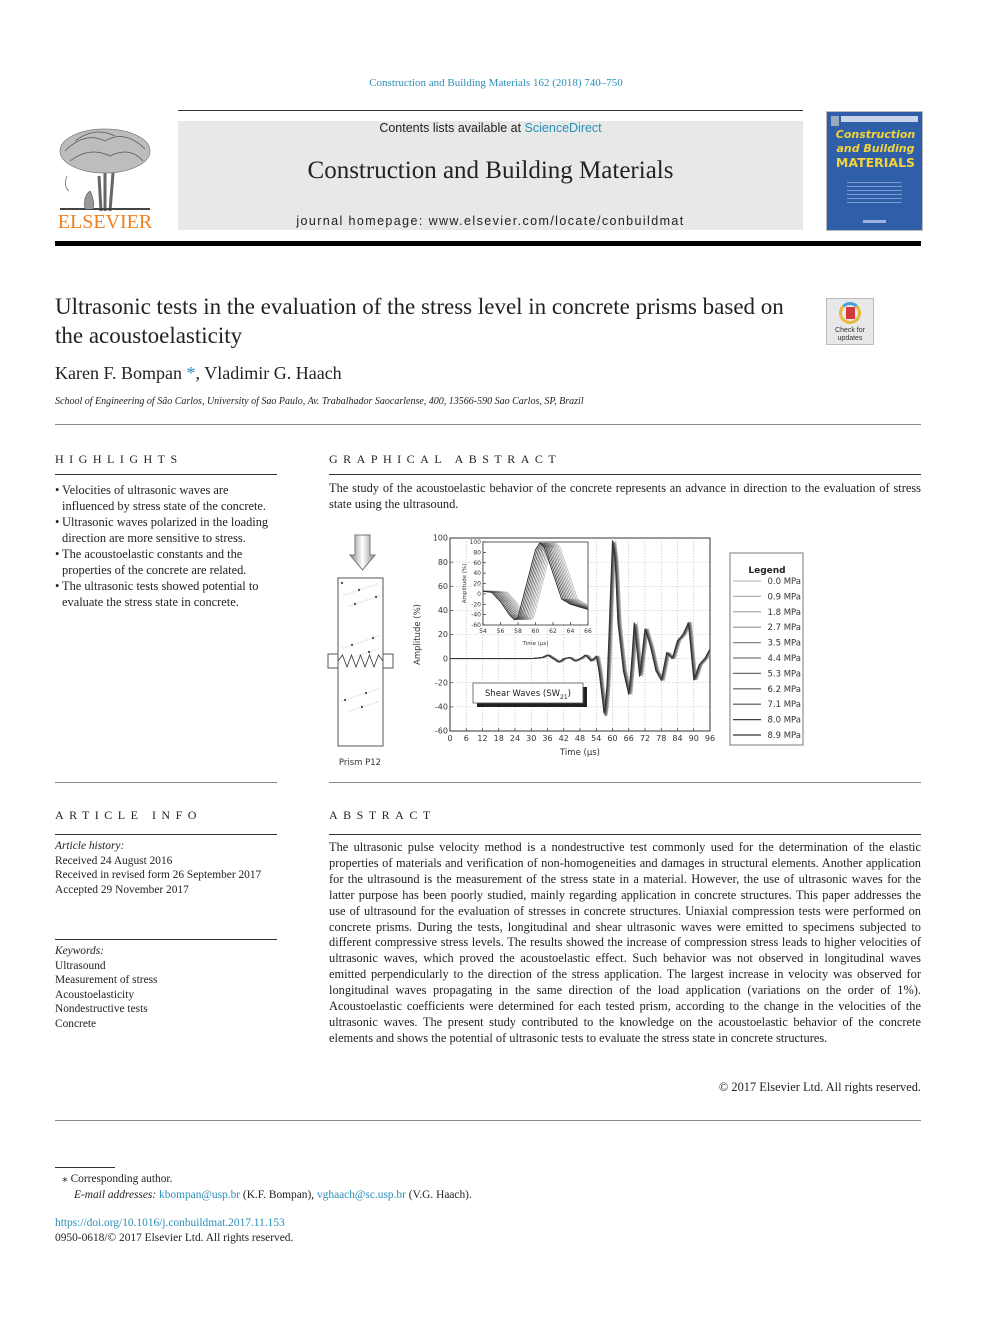 The width and height of the screenshot is (992, 1323). Describe the element at coordinates (122, 889) in the screenshot. I see `history-accepted: Accepted 29 November 2017` at that location.